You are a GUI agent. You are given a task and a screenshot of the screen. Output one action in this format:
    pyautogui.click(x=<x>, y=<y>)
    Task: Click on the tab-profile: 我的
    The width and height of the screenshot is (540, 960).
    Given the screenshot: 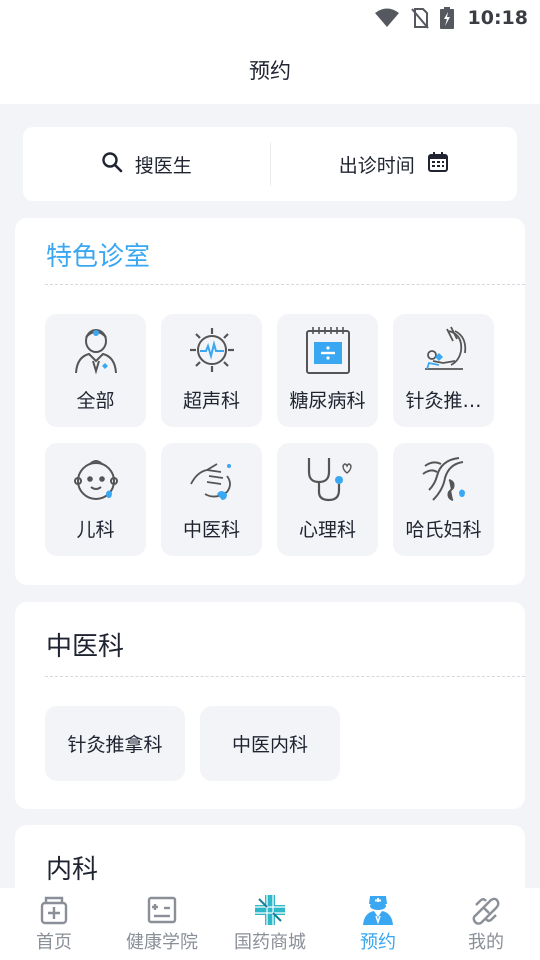 What is the action you would take?
    pyautogui.click(x=486, y=924)
    